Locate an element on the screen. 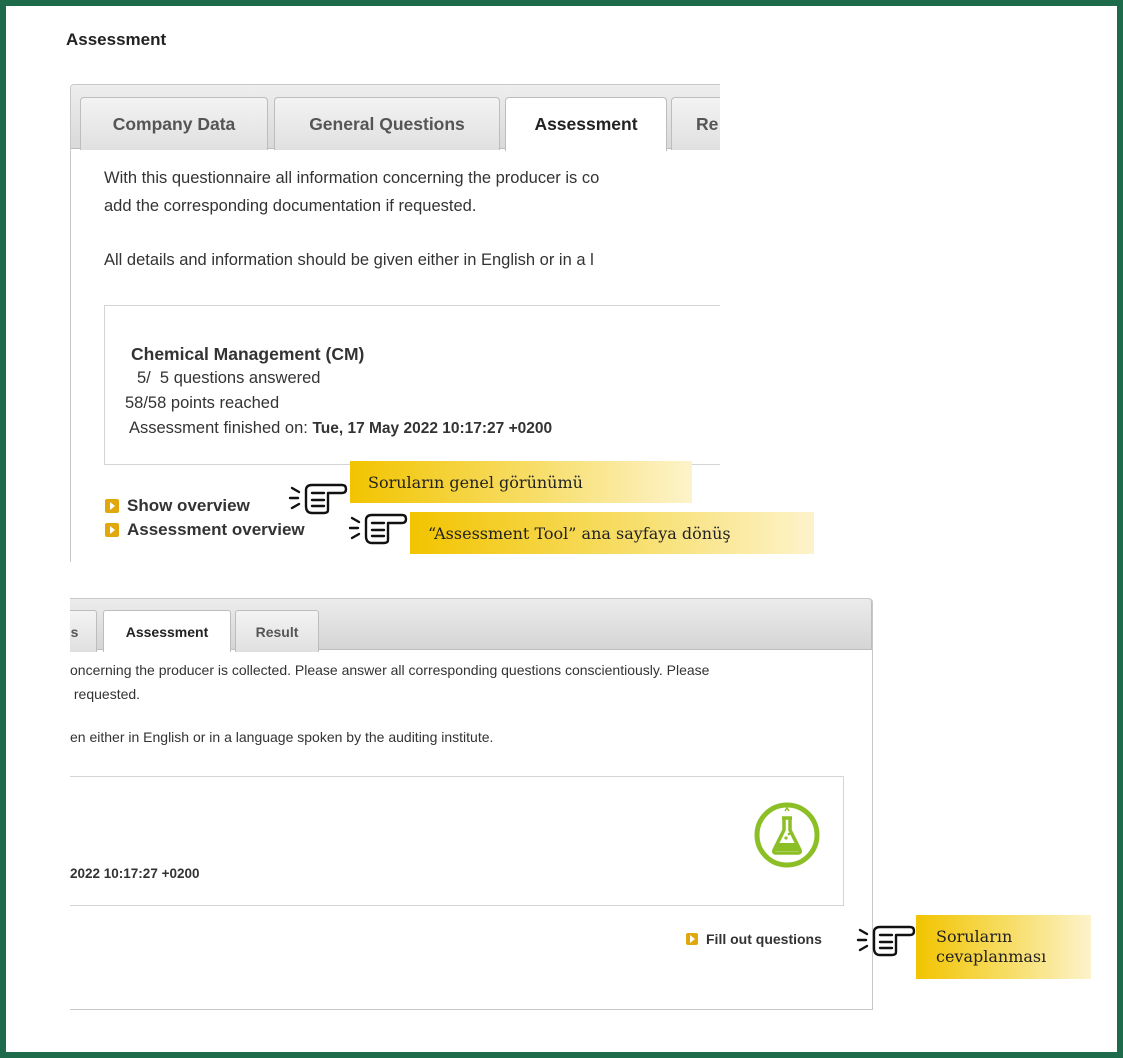 The image size is (1123, 1058). points-label: points reached is located at coordinates (225, 403).